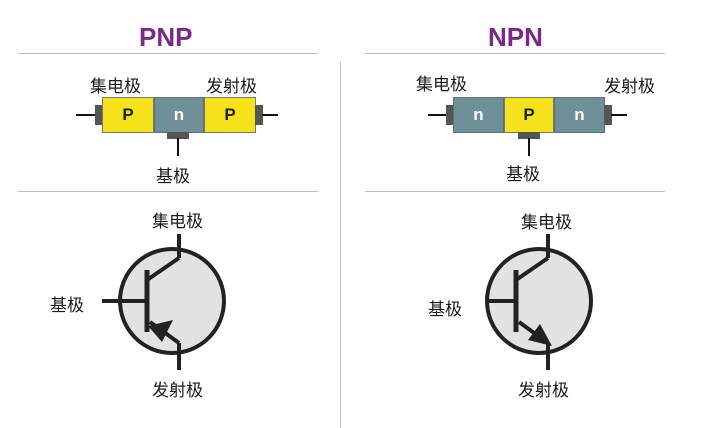  Describe the element at coordinates (177, 391) in the screenshot. I see `pnp-symbol-emitter-label: 发射极` at that location.